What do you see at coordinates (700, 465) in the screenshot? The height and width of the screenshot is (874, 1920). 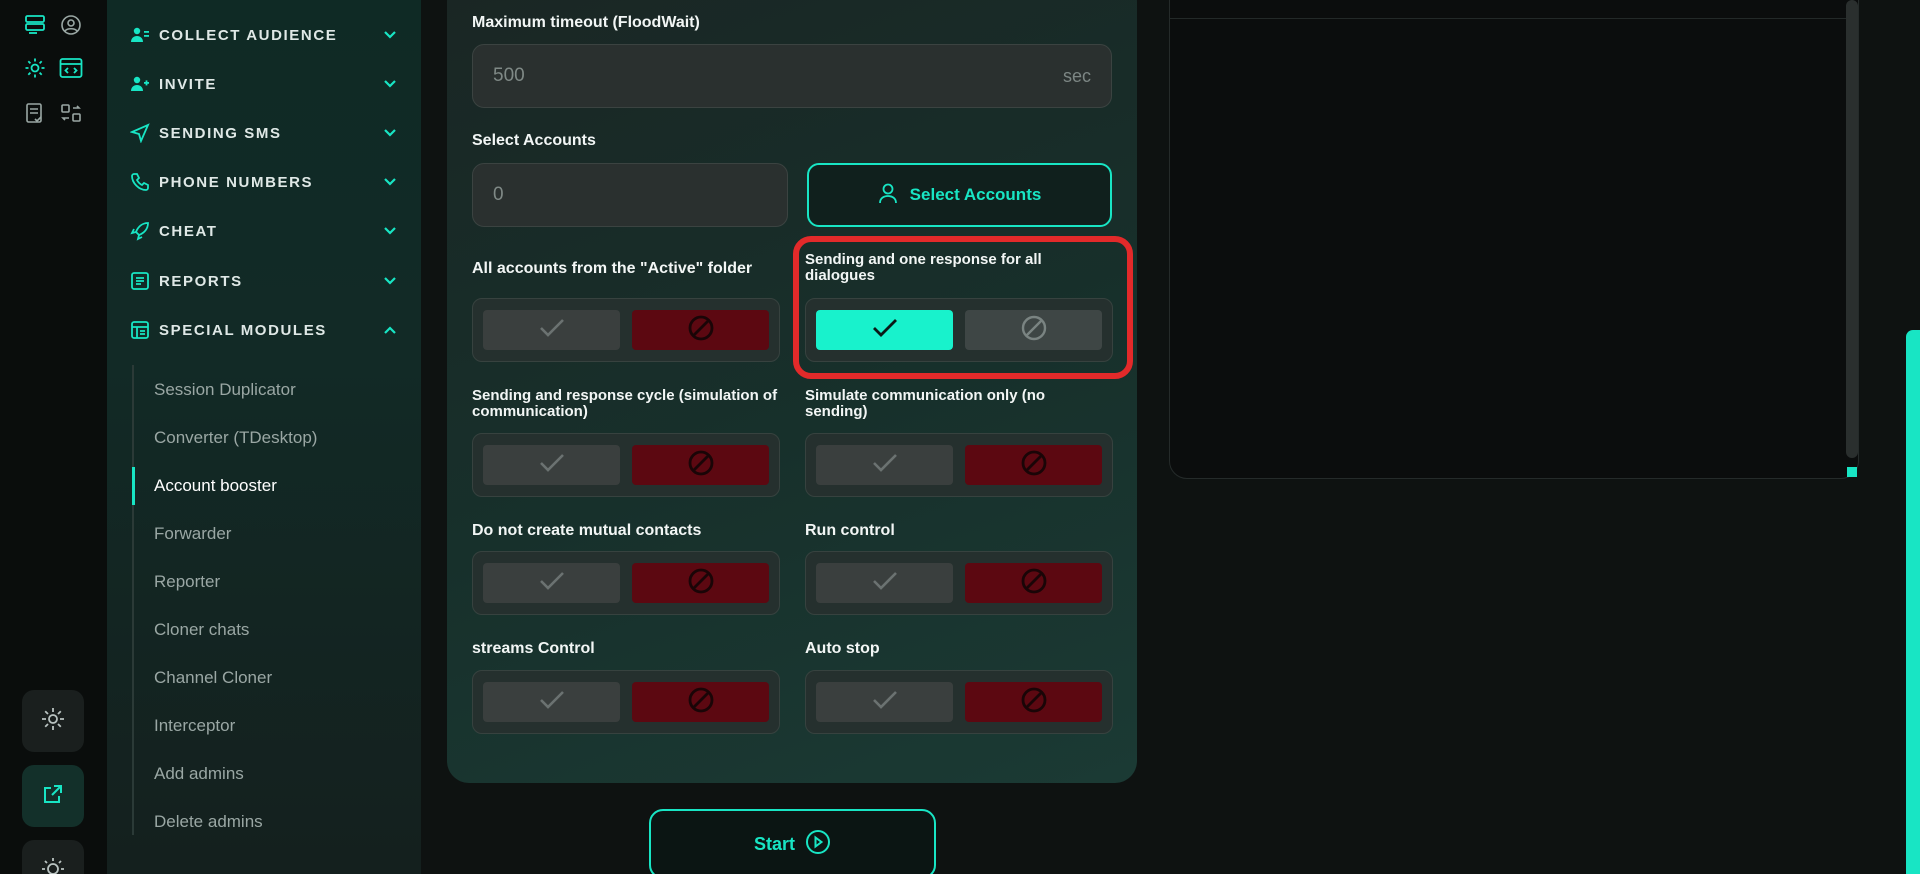 I see `response-cycle-no-button` at bounding box center [700, 465].